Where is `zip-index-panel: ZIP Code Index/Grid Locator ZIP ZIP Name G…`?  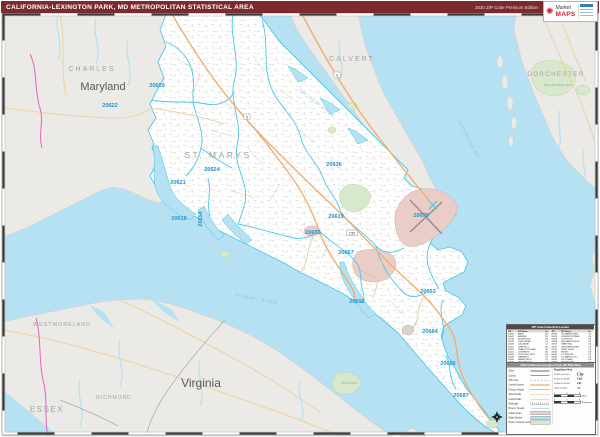
zip-index-panel: ZIP Code Index/Grid Locator ZIP ZIP Name G… is located at coordinates (551, 344).